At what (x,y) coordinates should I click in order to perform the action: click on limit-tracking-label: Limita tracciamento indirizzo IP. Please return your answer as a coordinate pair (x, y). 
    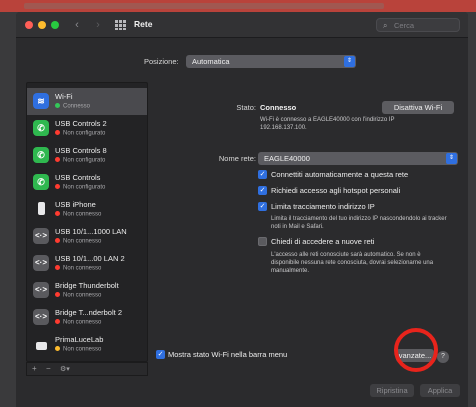
    Looking at the image, I should click on (323, 206).